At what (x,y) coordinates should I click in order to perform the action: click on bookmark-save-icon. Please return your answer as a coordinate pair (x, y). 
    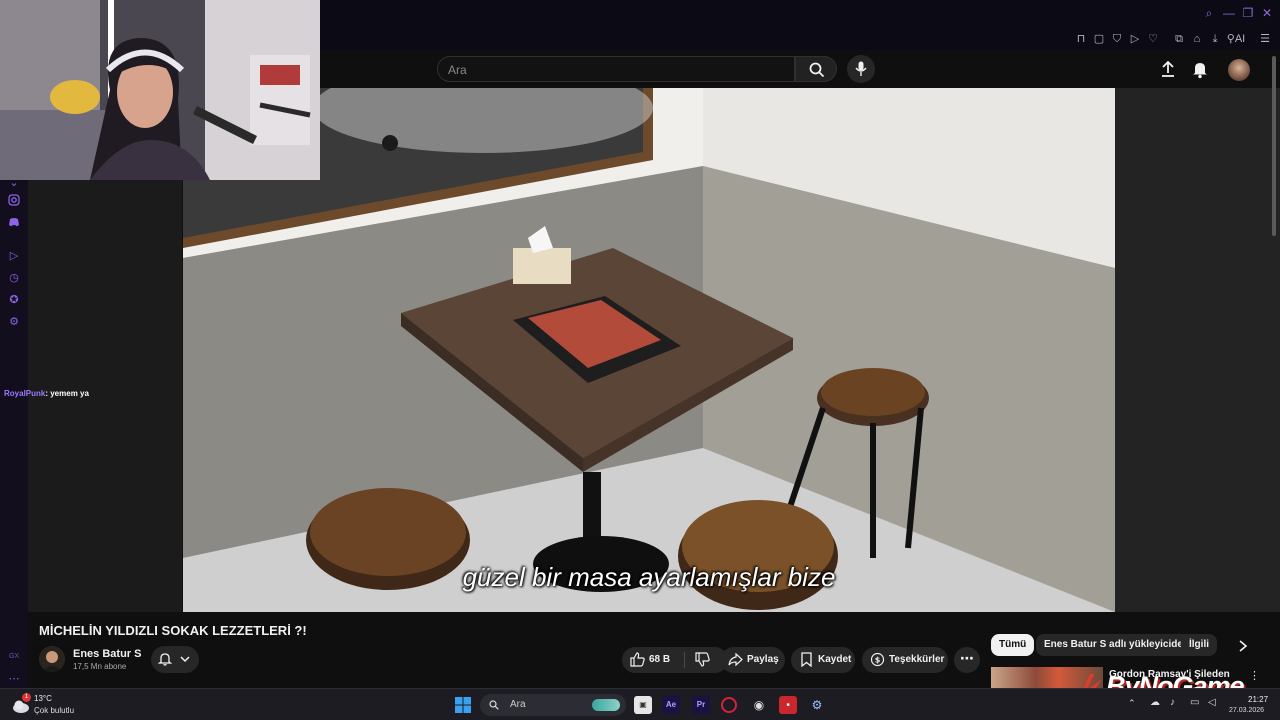
    Looking at the image, I should click on (806, 659).